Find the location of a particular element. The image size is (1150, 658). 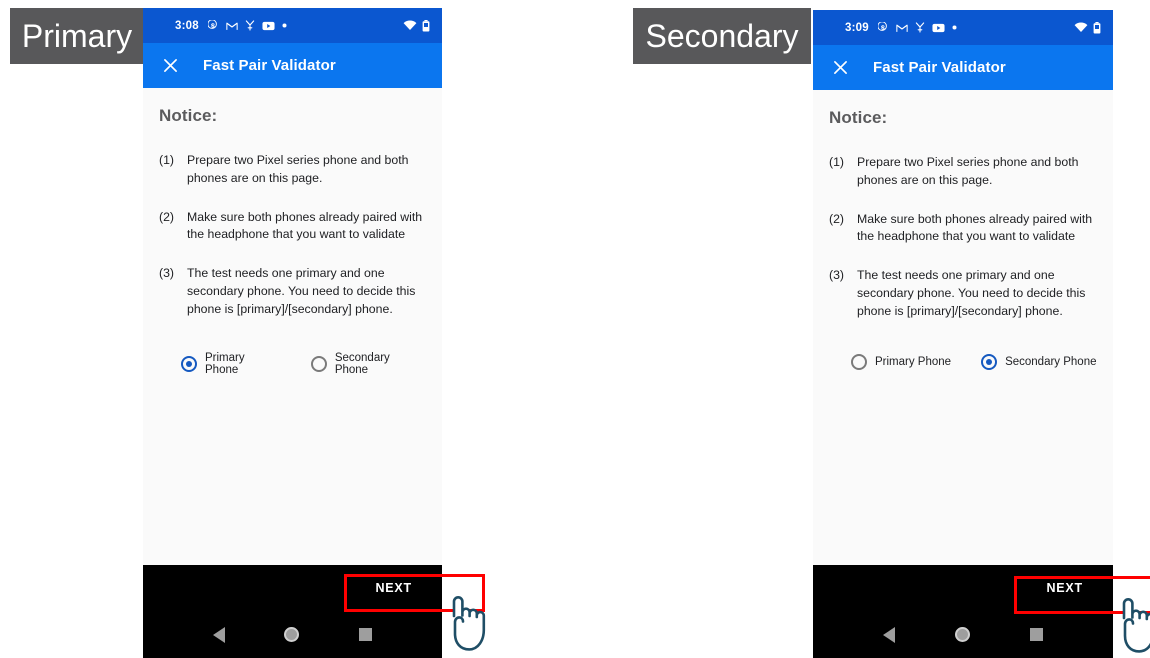

panel-badge-primary: Primary is located at coordinates (77, 36).